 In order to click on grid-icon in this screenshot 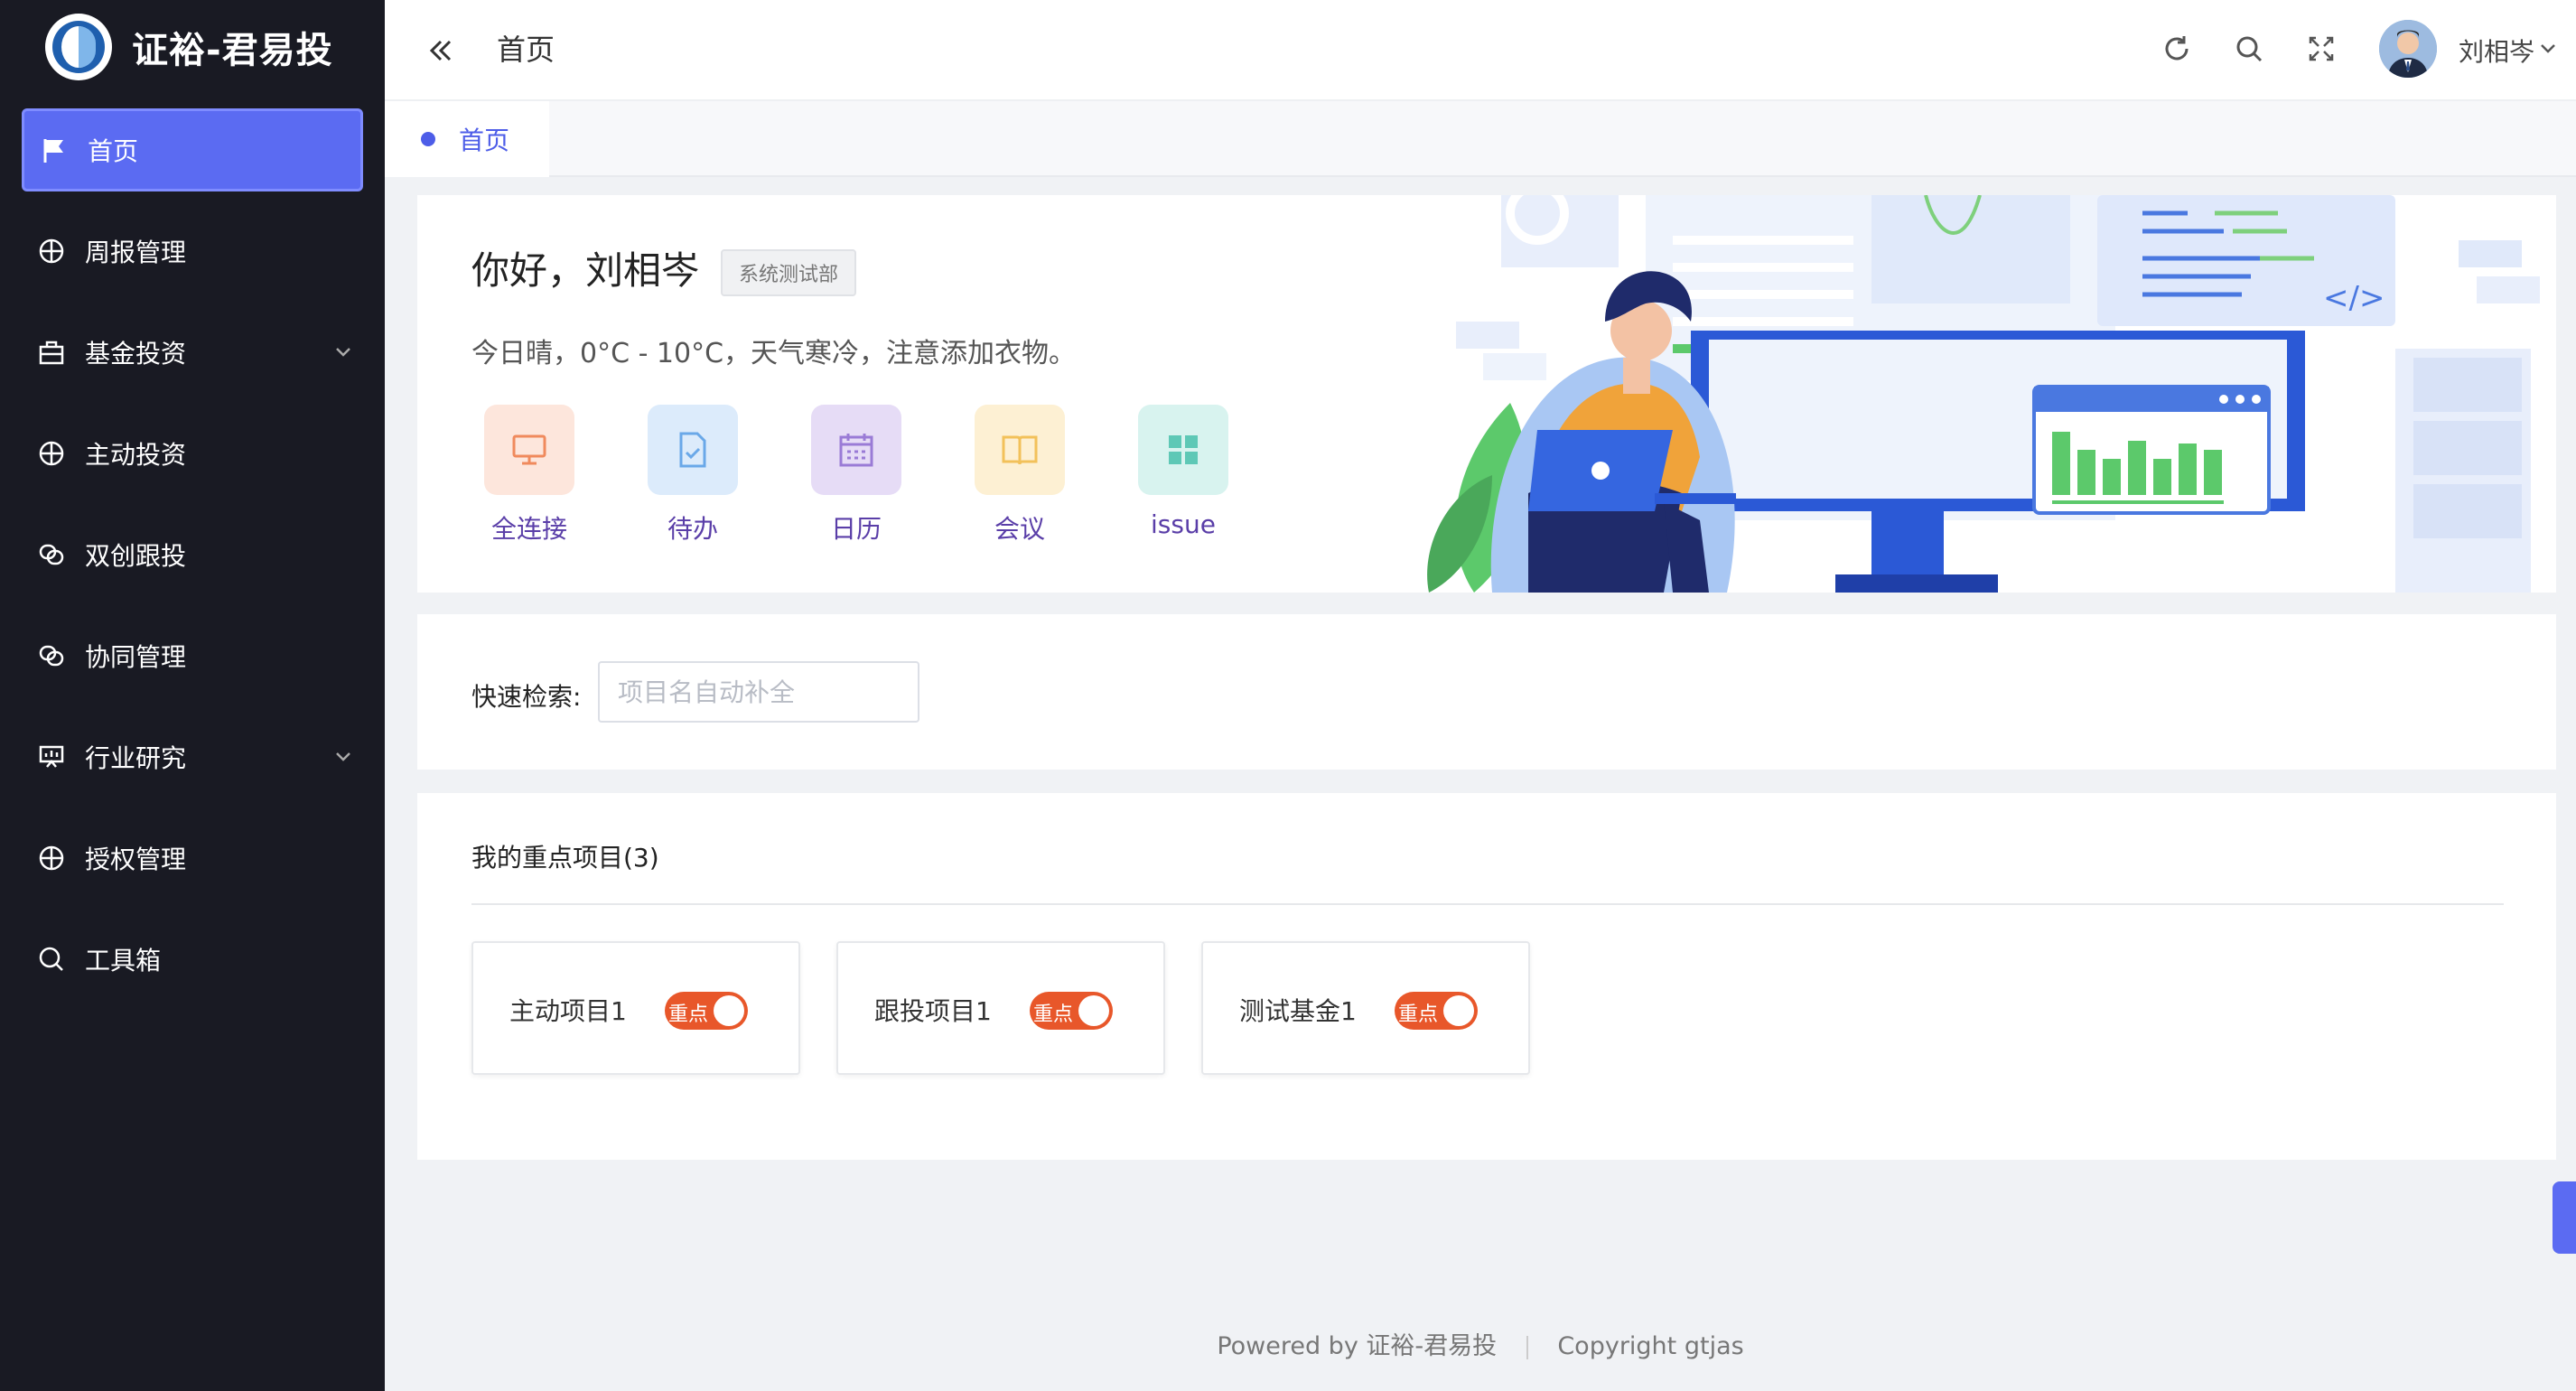, I will do `click(1183, 450)`.